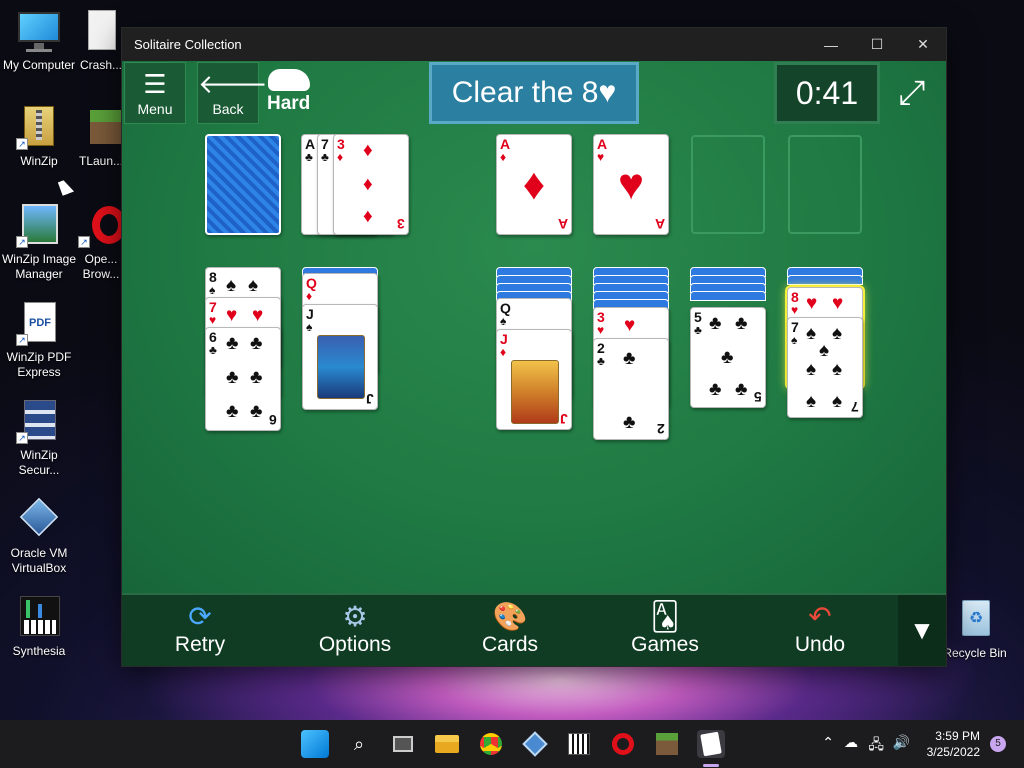  I want to click on games-button: 🂡 Games, so click(665, 629).